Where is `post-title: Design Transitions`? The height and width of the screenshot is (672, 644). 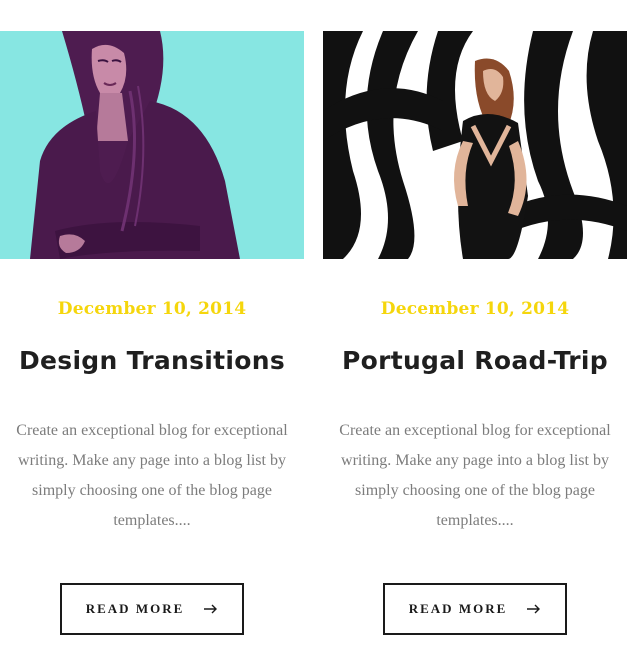 post-title: Design Transitions is located at coordinates (152, 360).